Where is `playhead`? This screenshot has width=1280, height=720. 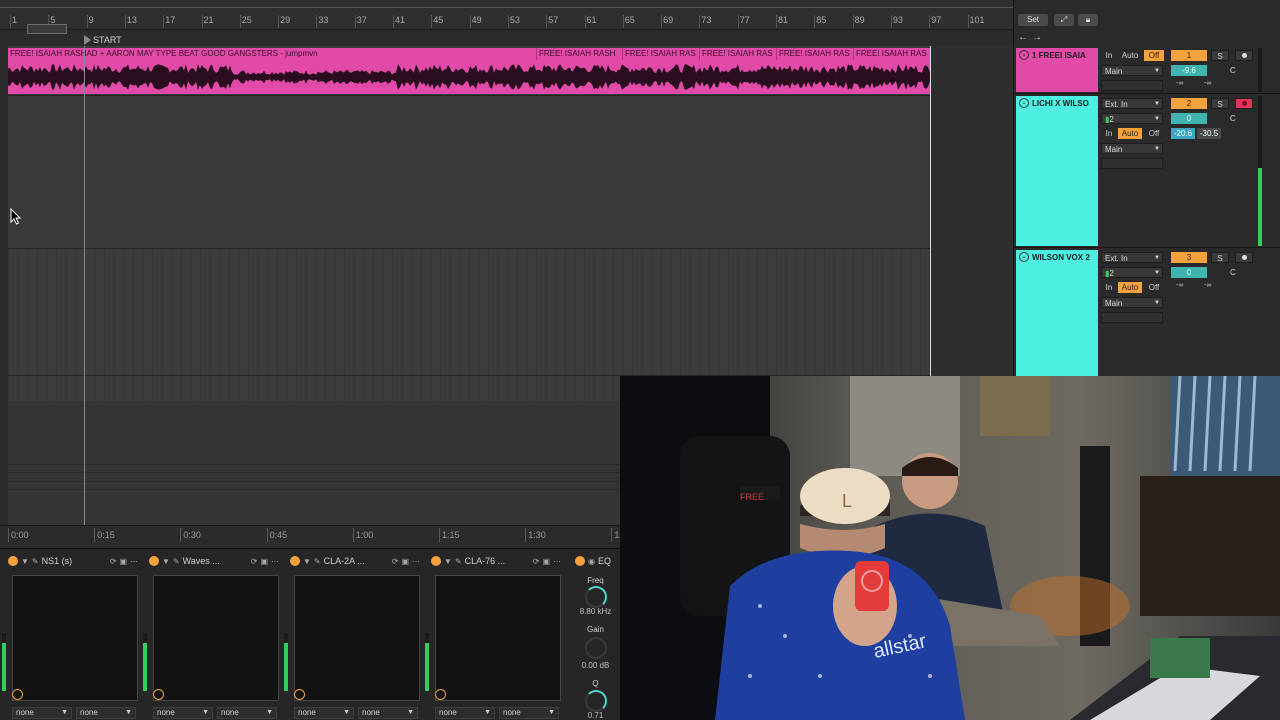 playhead is located at coordinates (84, 286).